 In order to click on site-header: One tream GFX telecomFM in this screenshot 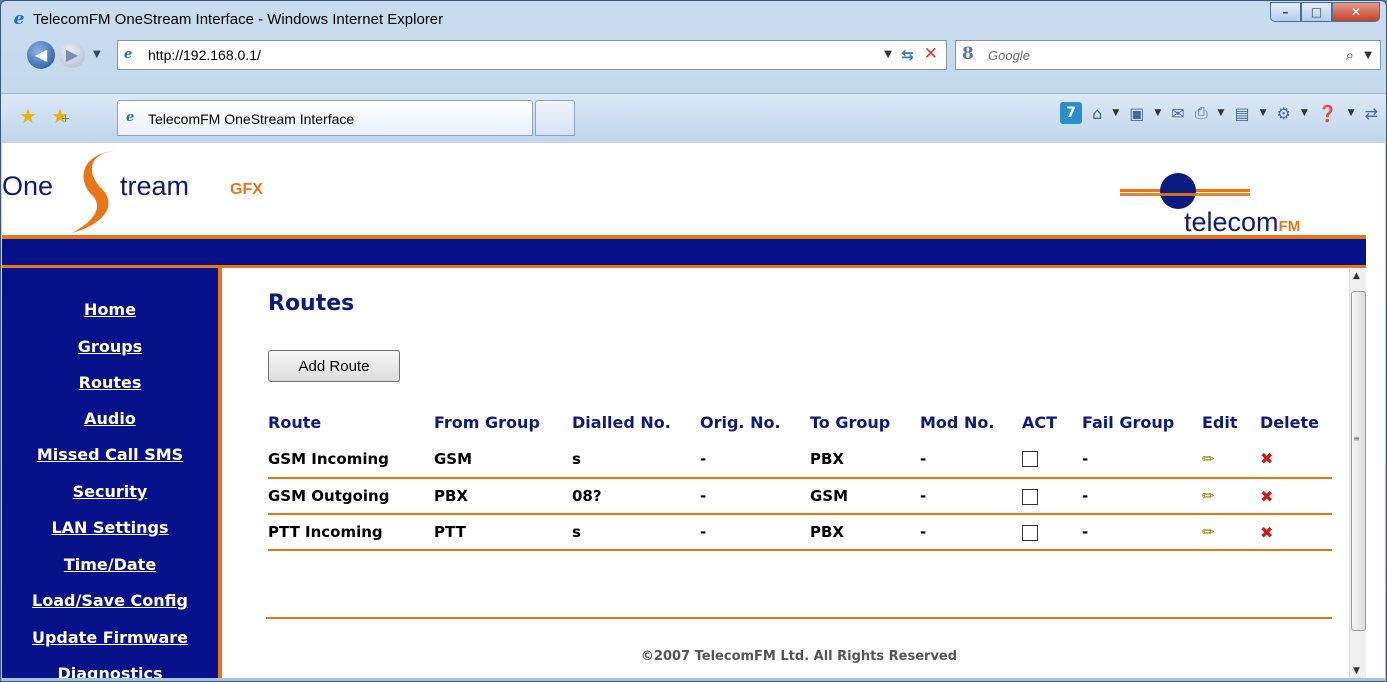, I will do `click(684, 191)`.